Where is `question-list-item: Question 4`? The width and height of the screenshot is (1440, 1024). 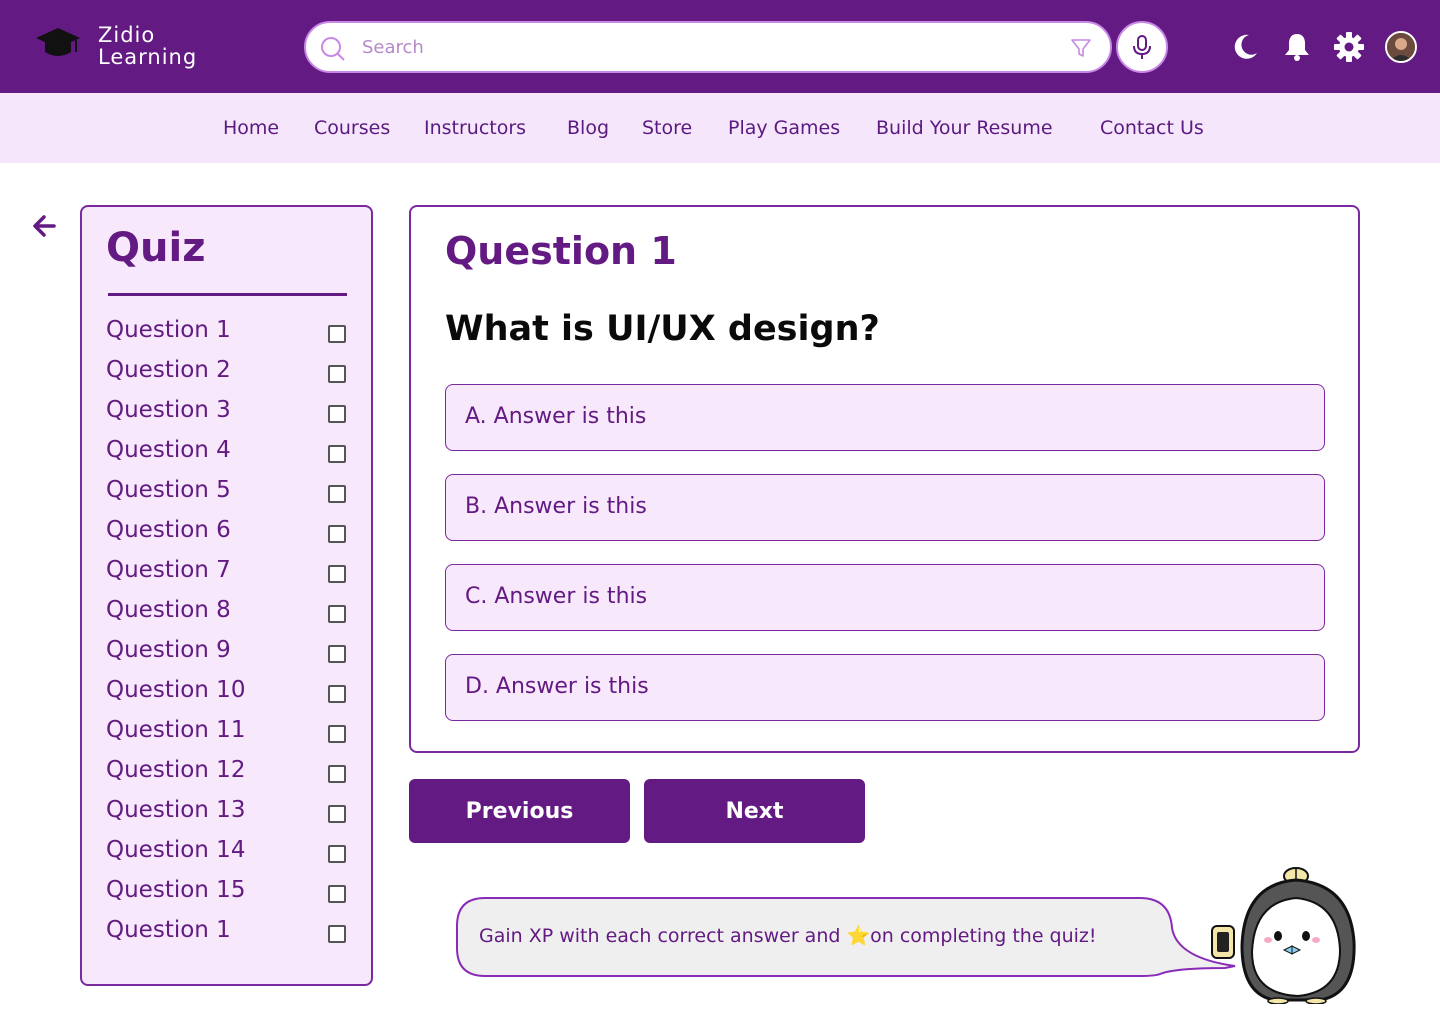 question-list-item: Question 4 is located at coordinates (228, 454).